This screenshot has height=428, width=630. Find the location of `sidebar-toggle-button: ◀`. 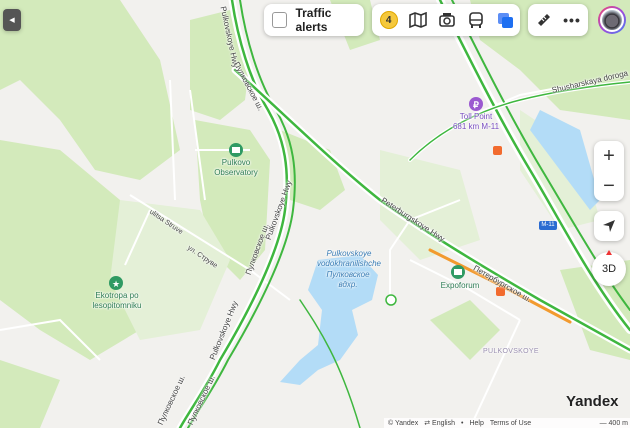

sidebar-toggle-button: ◀ is located at coordinates (12, 20).